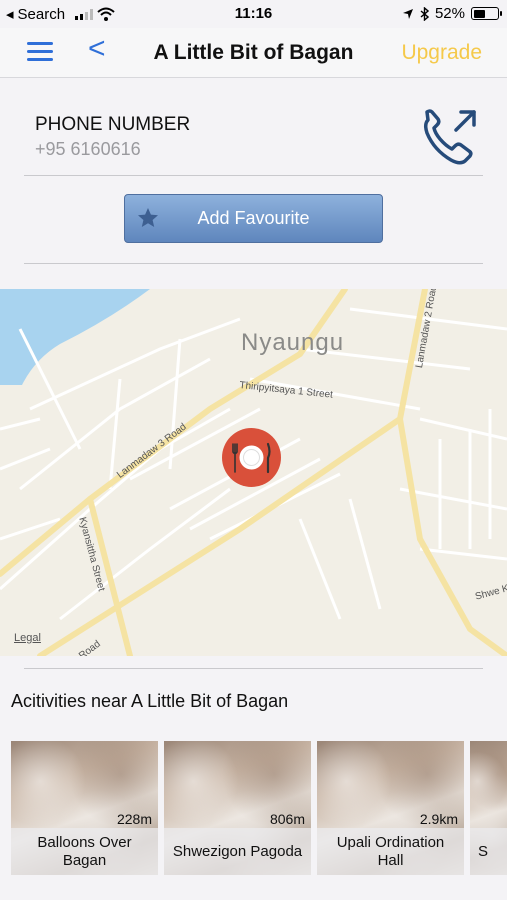  I want to click on activity-card: S, so click(488, 808).